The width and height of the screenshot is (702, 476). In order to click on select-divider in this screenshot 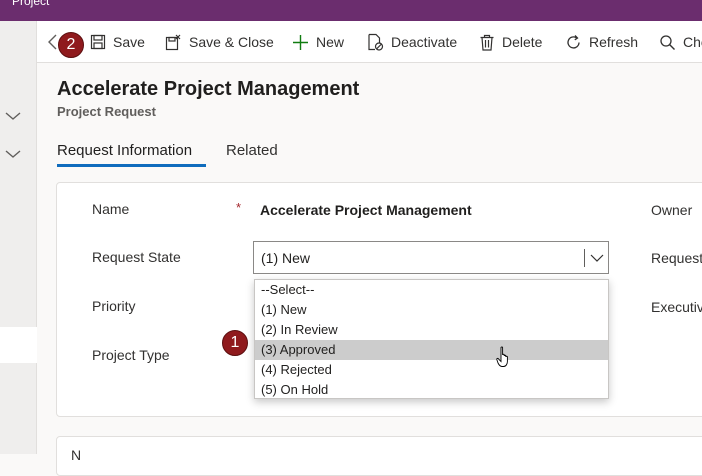, I will do `click(584, 258)`.